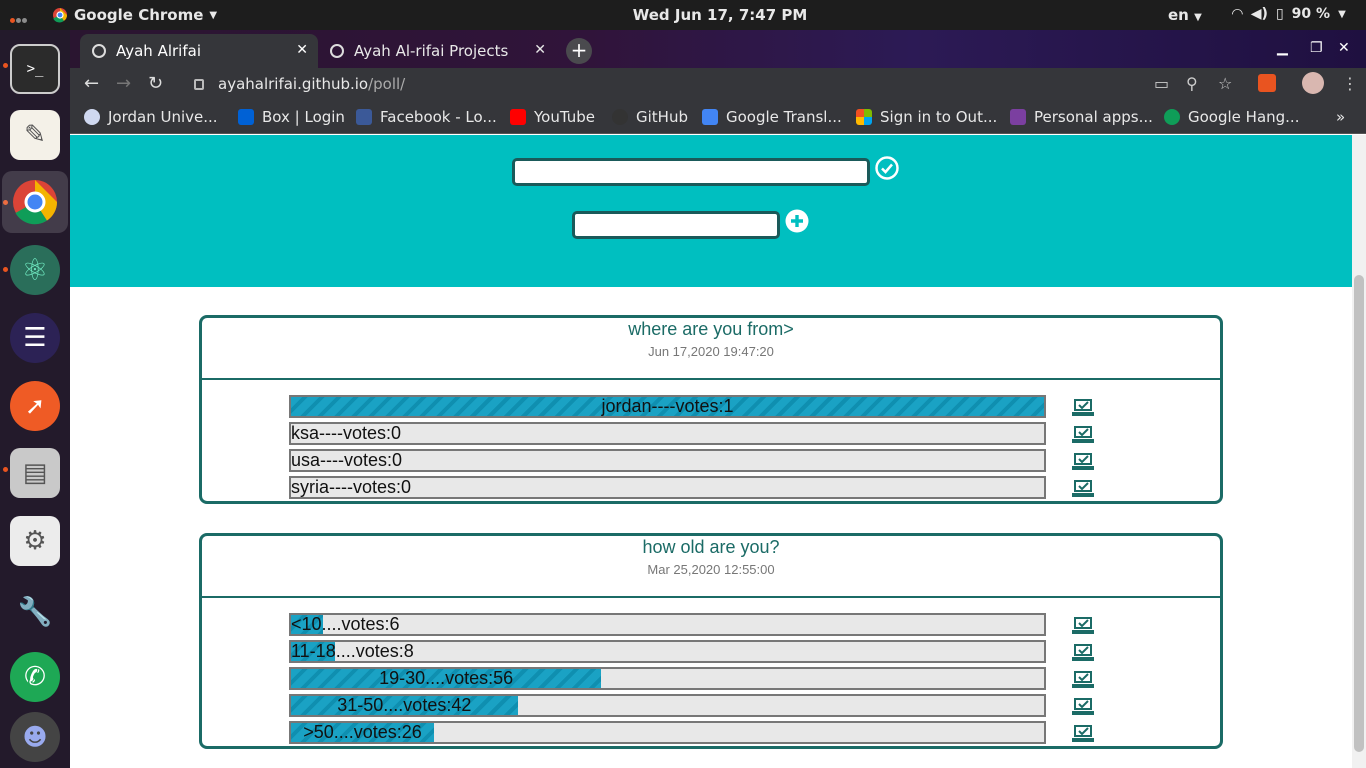  What do you see at coordinates (1316, 48) in the screenshot?
I see `maximize-icon: ❐` at bounding box center [1316, 48].